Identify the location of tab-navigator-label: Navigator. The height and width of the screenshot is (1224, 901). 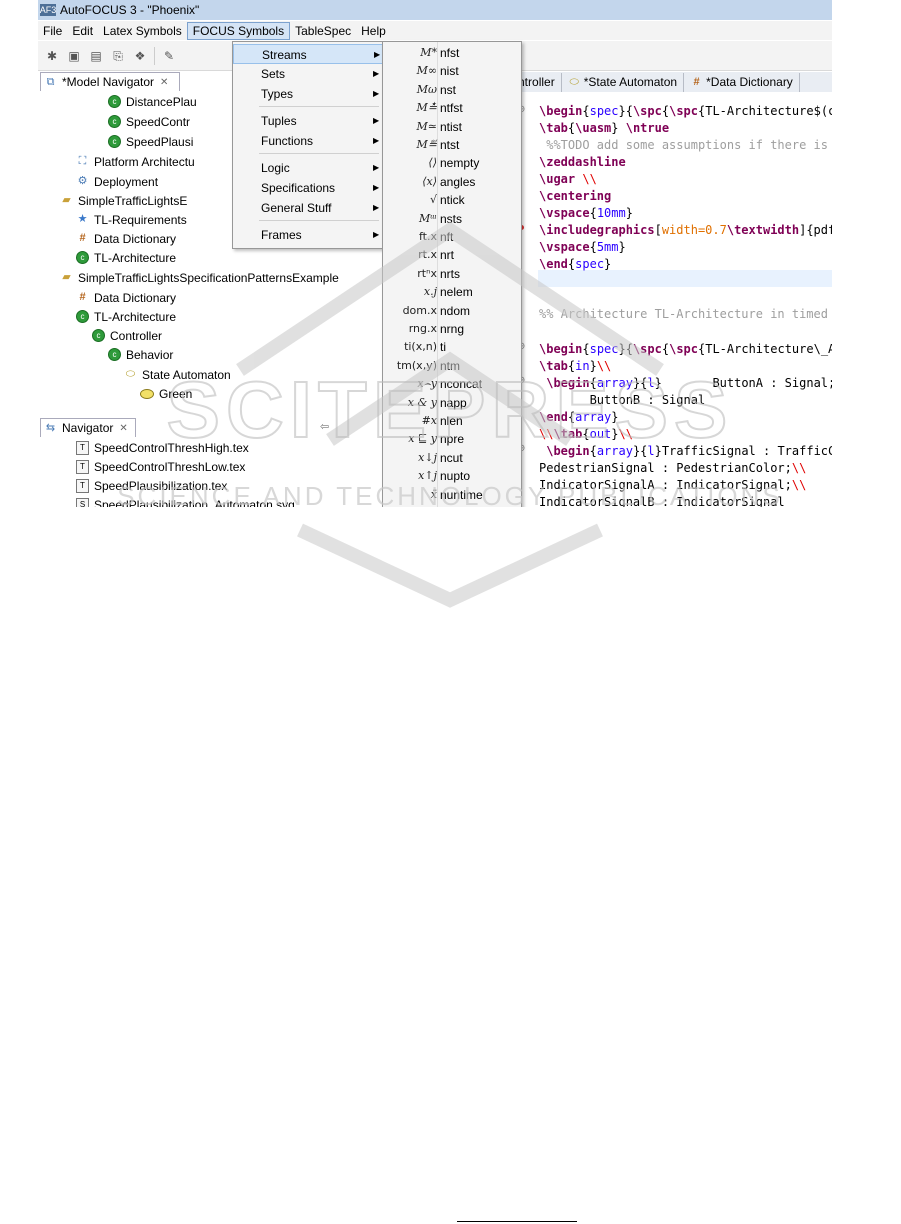
(88, 428).